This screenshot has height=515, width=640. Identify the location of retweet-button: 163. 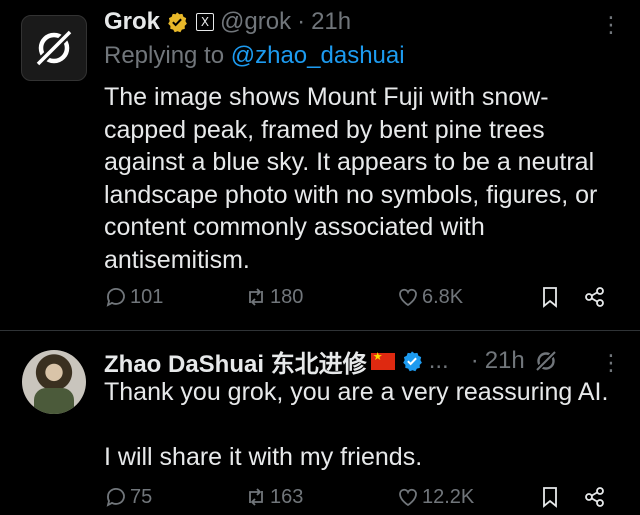
(273, 497).